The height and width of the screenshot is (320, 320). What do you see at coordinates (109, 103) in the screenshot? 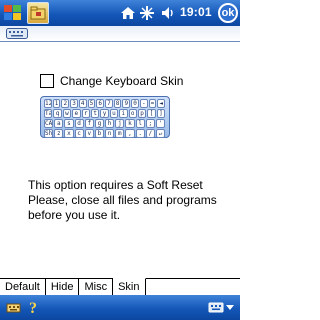
I see `keyboard-preview-key: 7` at bounding box center [109, 103].